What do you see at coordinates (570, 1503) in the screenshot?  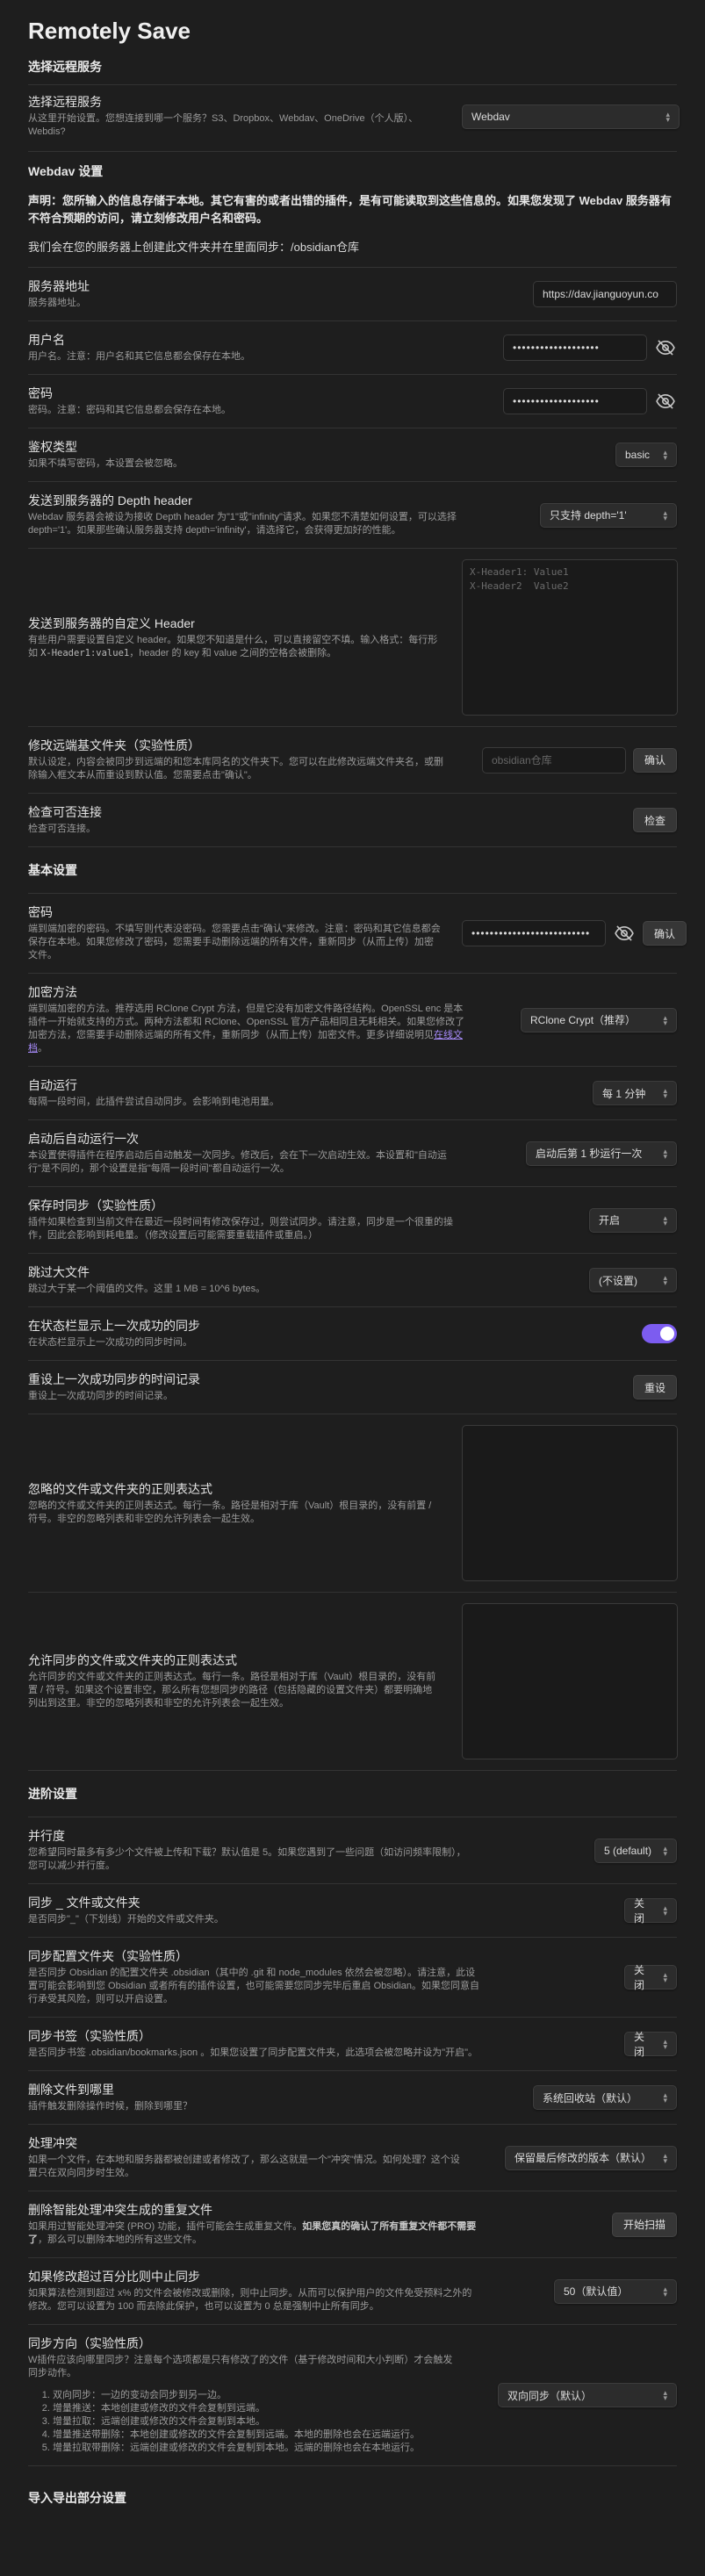 I see `ignore-paths-textarea` at bounding box center [570, 1503].